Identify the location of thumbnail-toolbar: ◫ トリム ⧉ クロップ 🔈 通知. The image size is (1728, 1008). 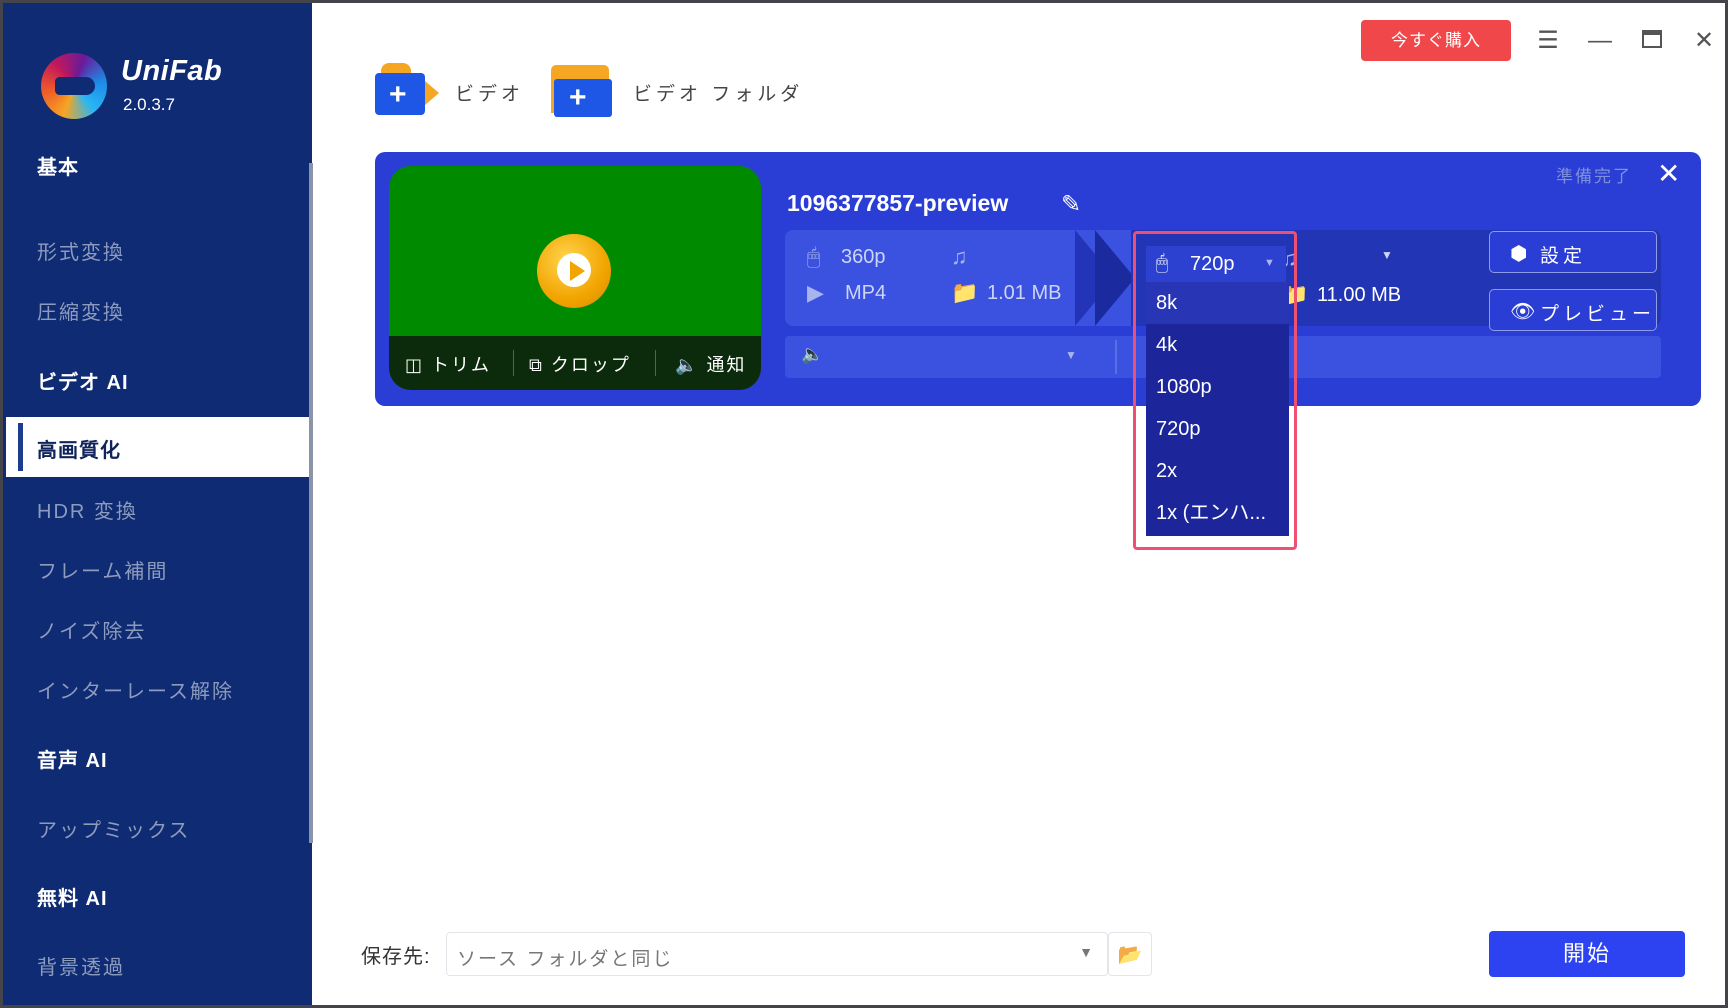
(575, 363).